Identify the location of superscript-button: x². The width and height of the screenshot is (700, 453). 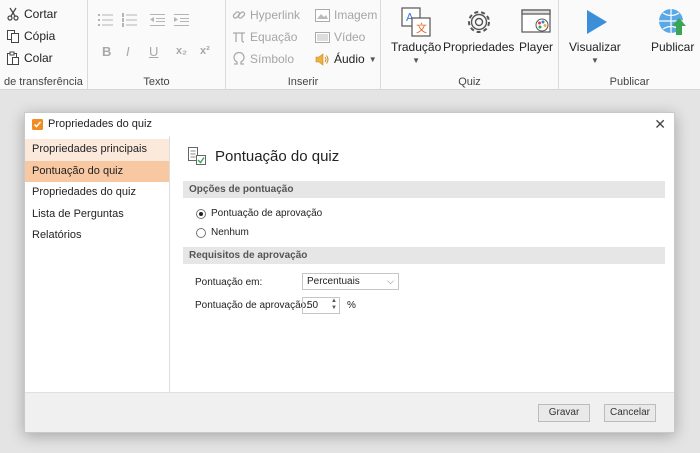
(205, 51).